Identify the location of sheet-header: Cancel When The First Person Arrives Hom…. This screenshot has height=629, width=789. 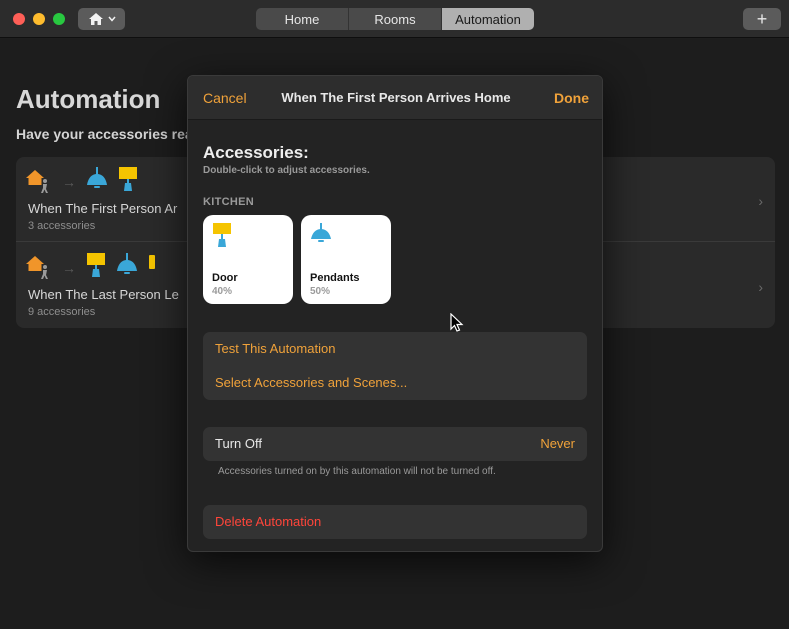
(395, 98).